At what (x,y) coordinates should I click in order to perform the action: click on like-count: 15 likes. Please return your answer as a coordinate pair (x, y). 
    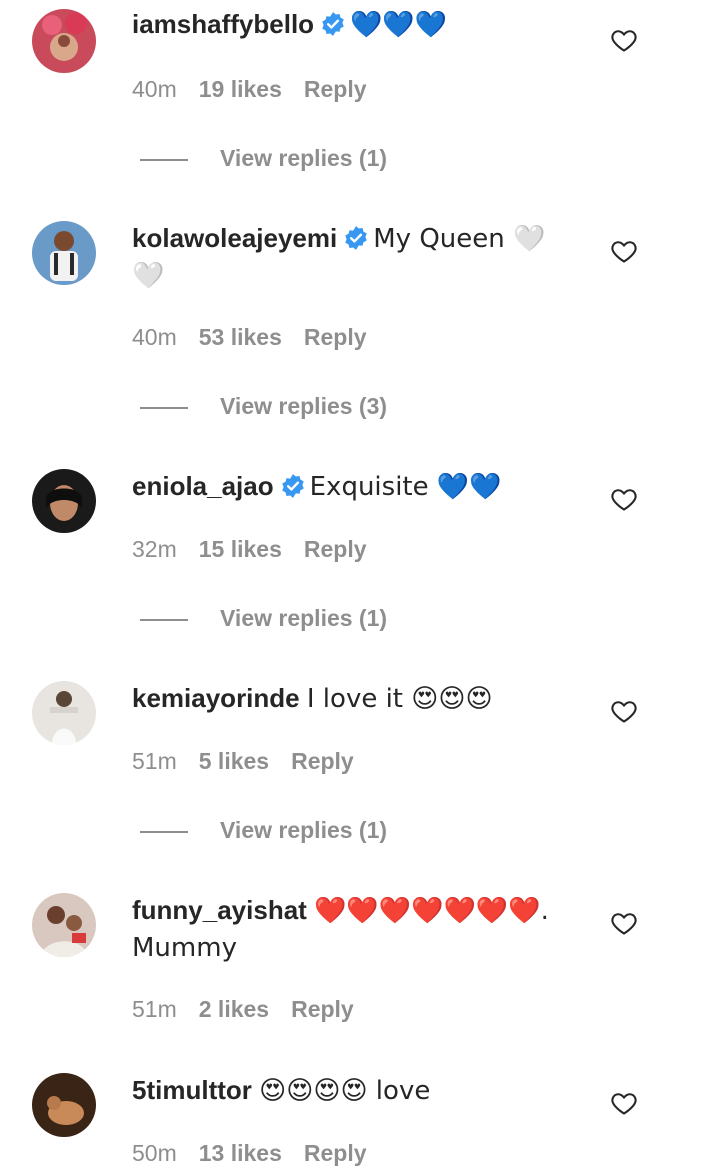
    Looking at the image, I should click on (240, 549).